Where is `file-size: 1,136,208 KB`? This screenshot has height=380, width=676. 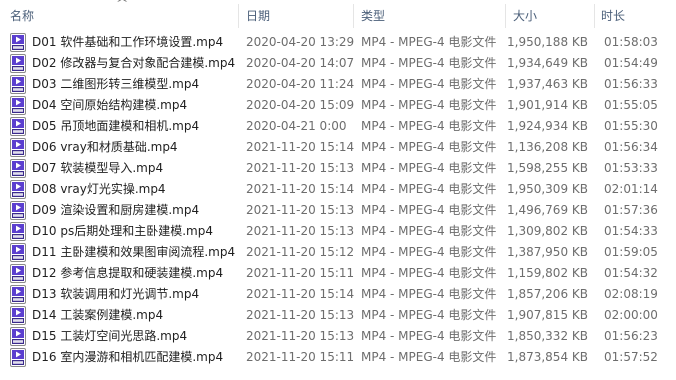
file-size: 1,136,208 KB is located at coordinates (547, 147).